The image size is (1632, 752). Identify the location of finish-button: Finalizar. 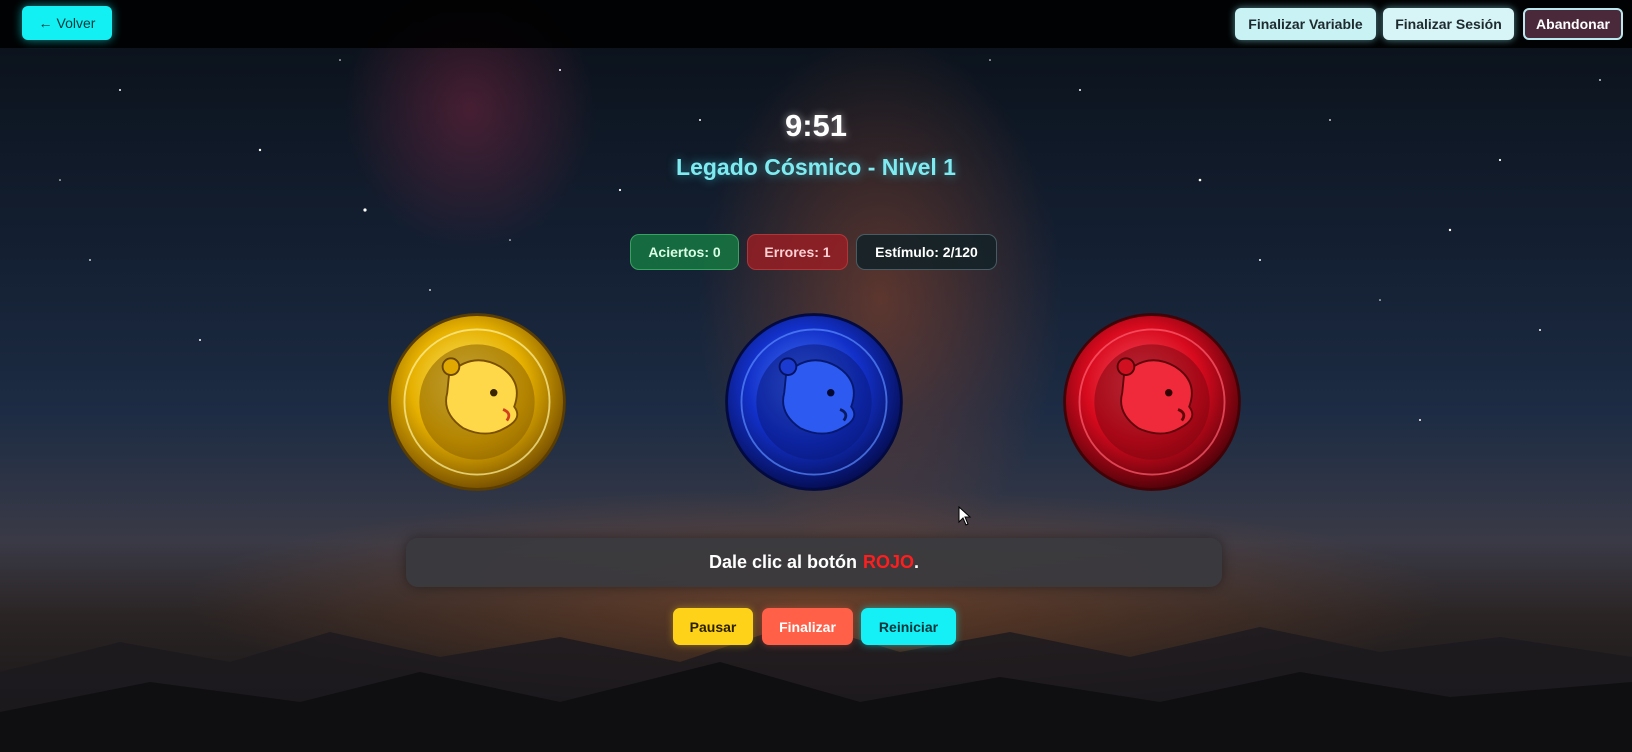
(807, 626).